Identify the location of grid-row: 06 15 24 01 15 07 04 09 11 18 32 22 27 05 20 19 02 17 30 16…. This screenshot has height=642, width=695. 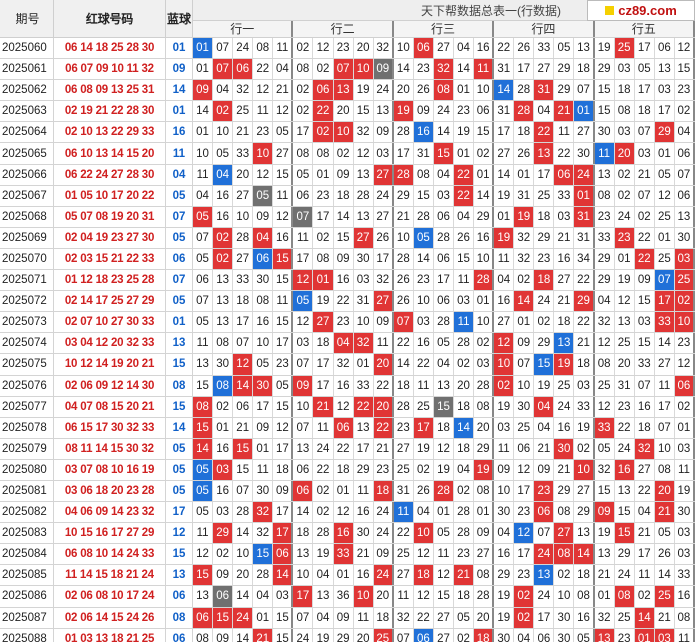
(444, 618).